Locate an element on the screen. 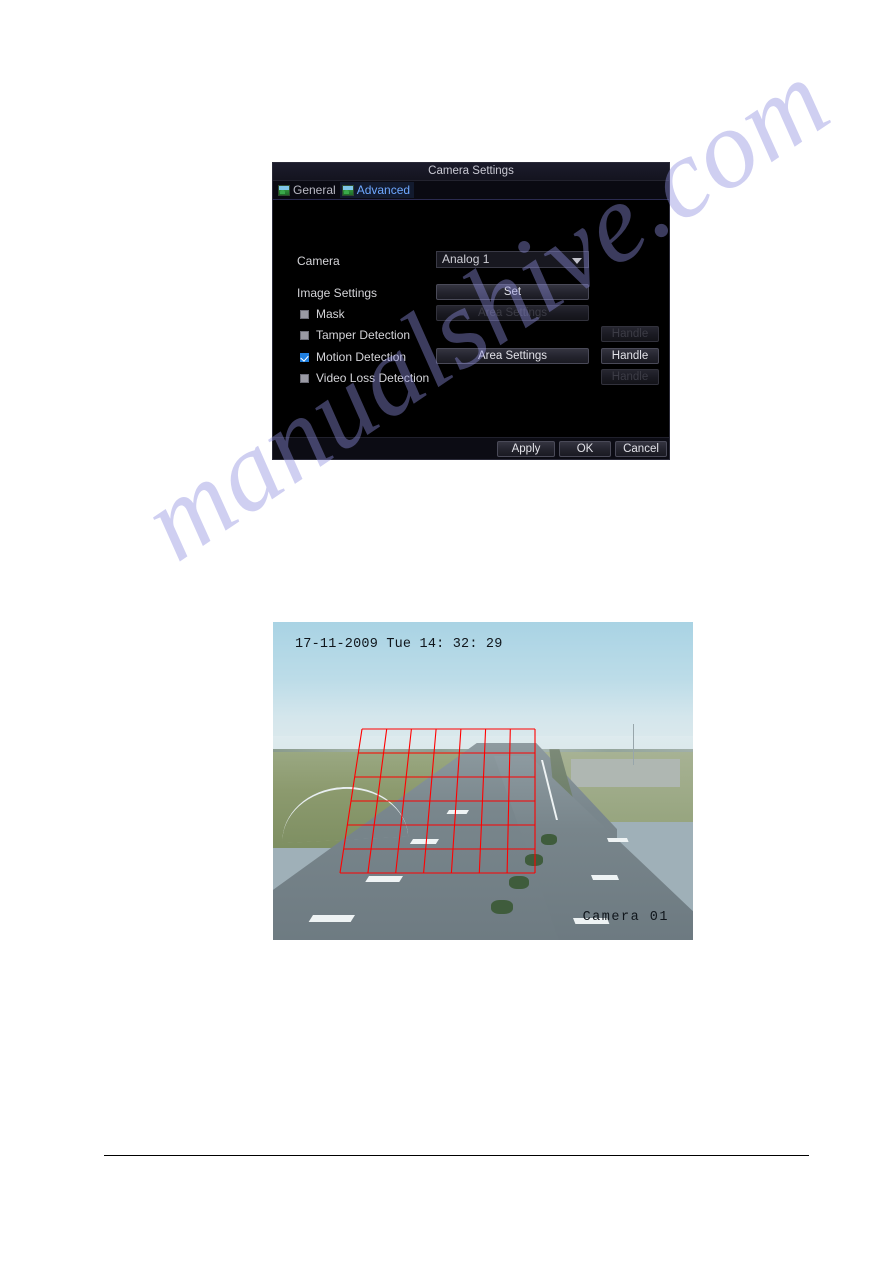 The height and width of the screenshot is (1263, 893). motion-detection-row: Motion Detection is located at coordinates (353, 357).